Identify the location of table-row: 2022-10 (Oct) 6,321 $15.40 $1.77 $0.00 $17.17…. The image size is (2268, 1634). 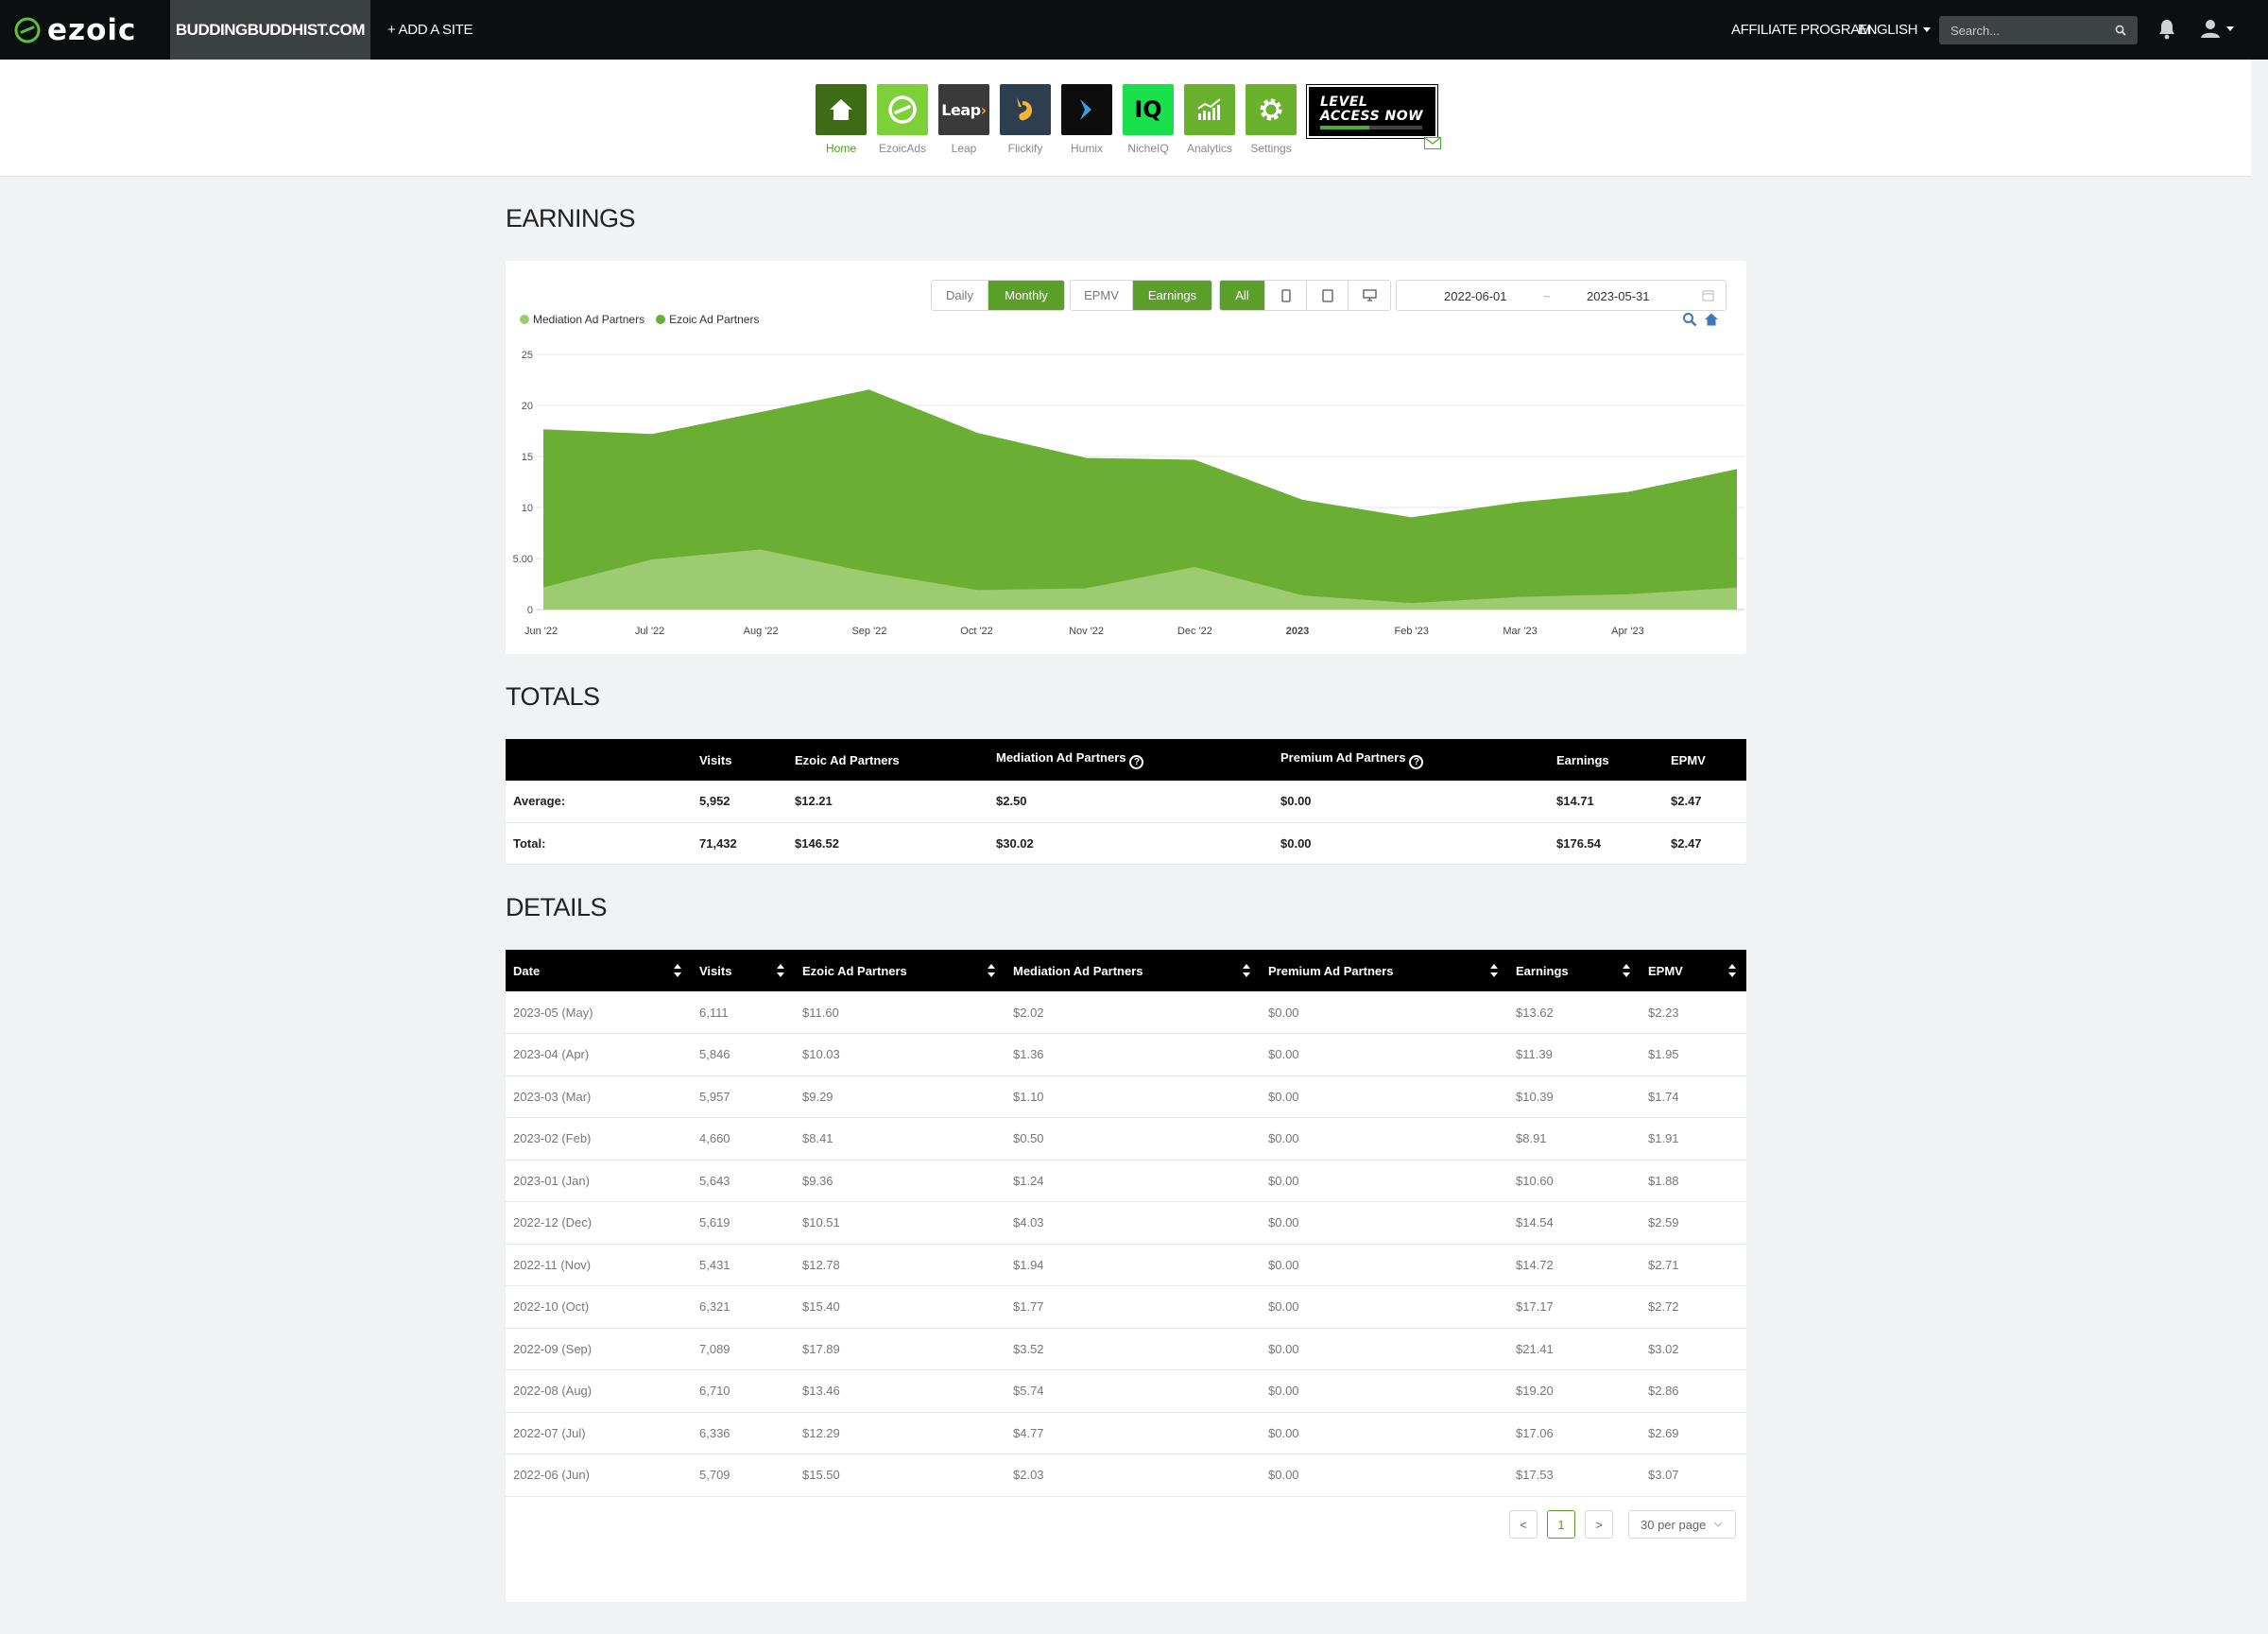
(1126, 1307).